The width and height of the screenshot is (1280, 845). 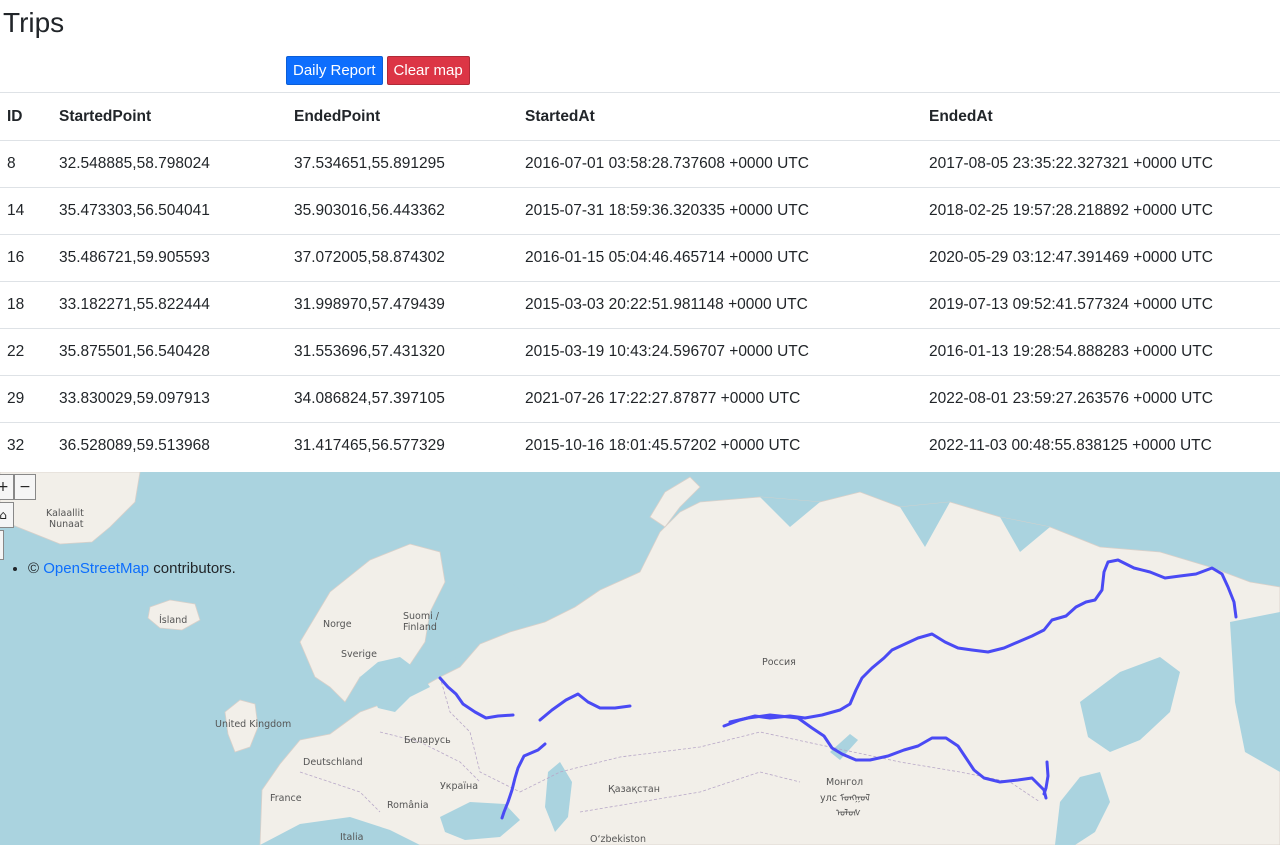 What do you see at coordinates (359, 654) in the screenshot?
I see `label-sweden: Sverige` at bounding box center [359, 654].